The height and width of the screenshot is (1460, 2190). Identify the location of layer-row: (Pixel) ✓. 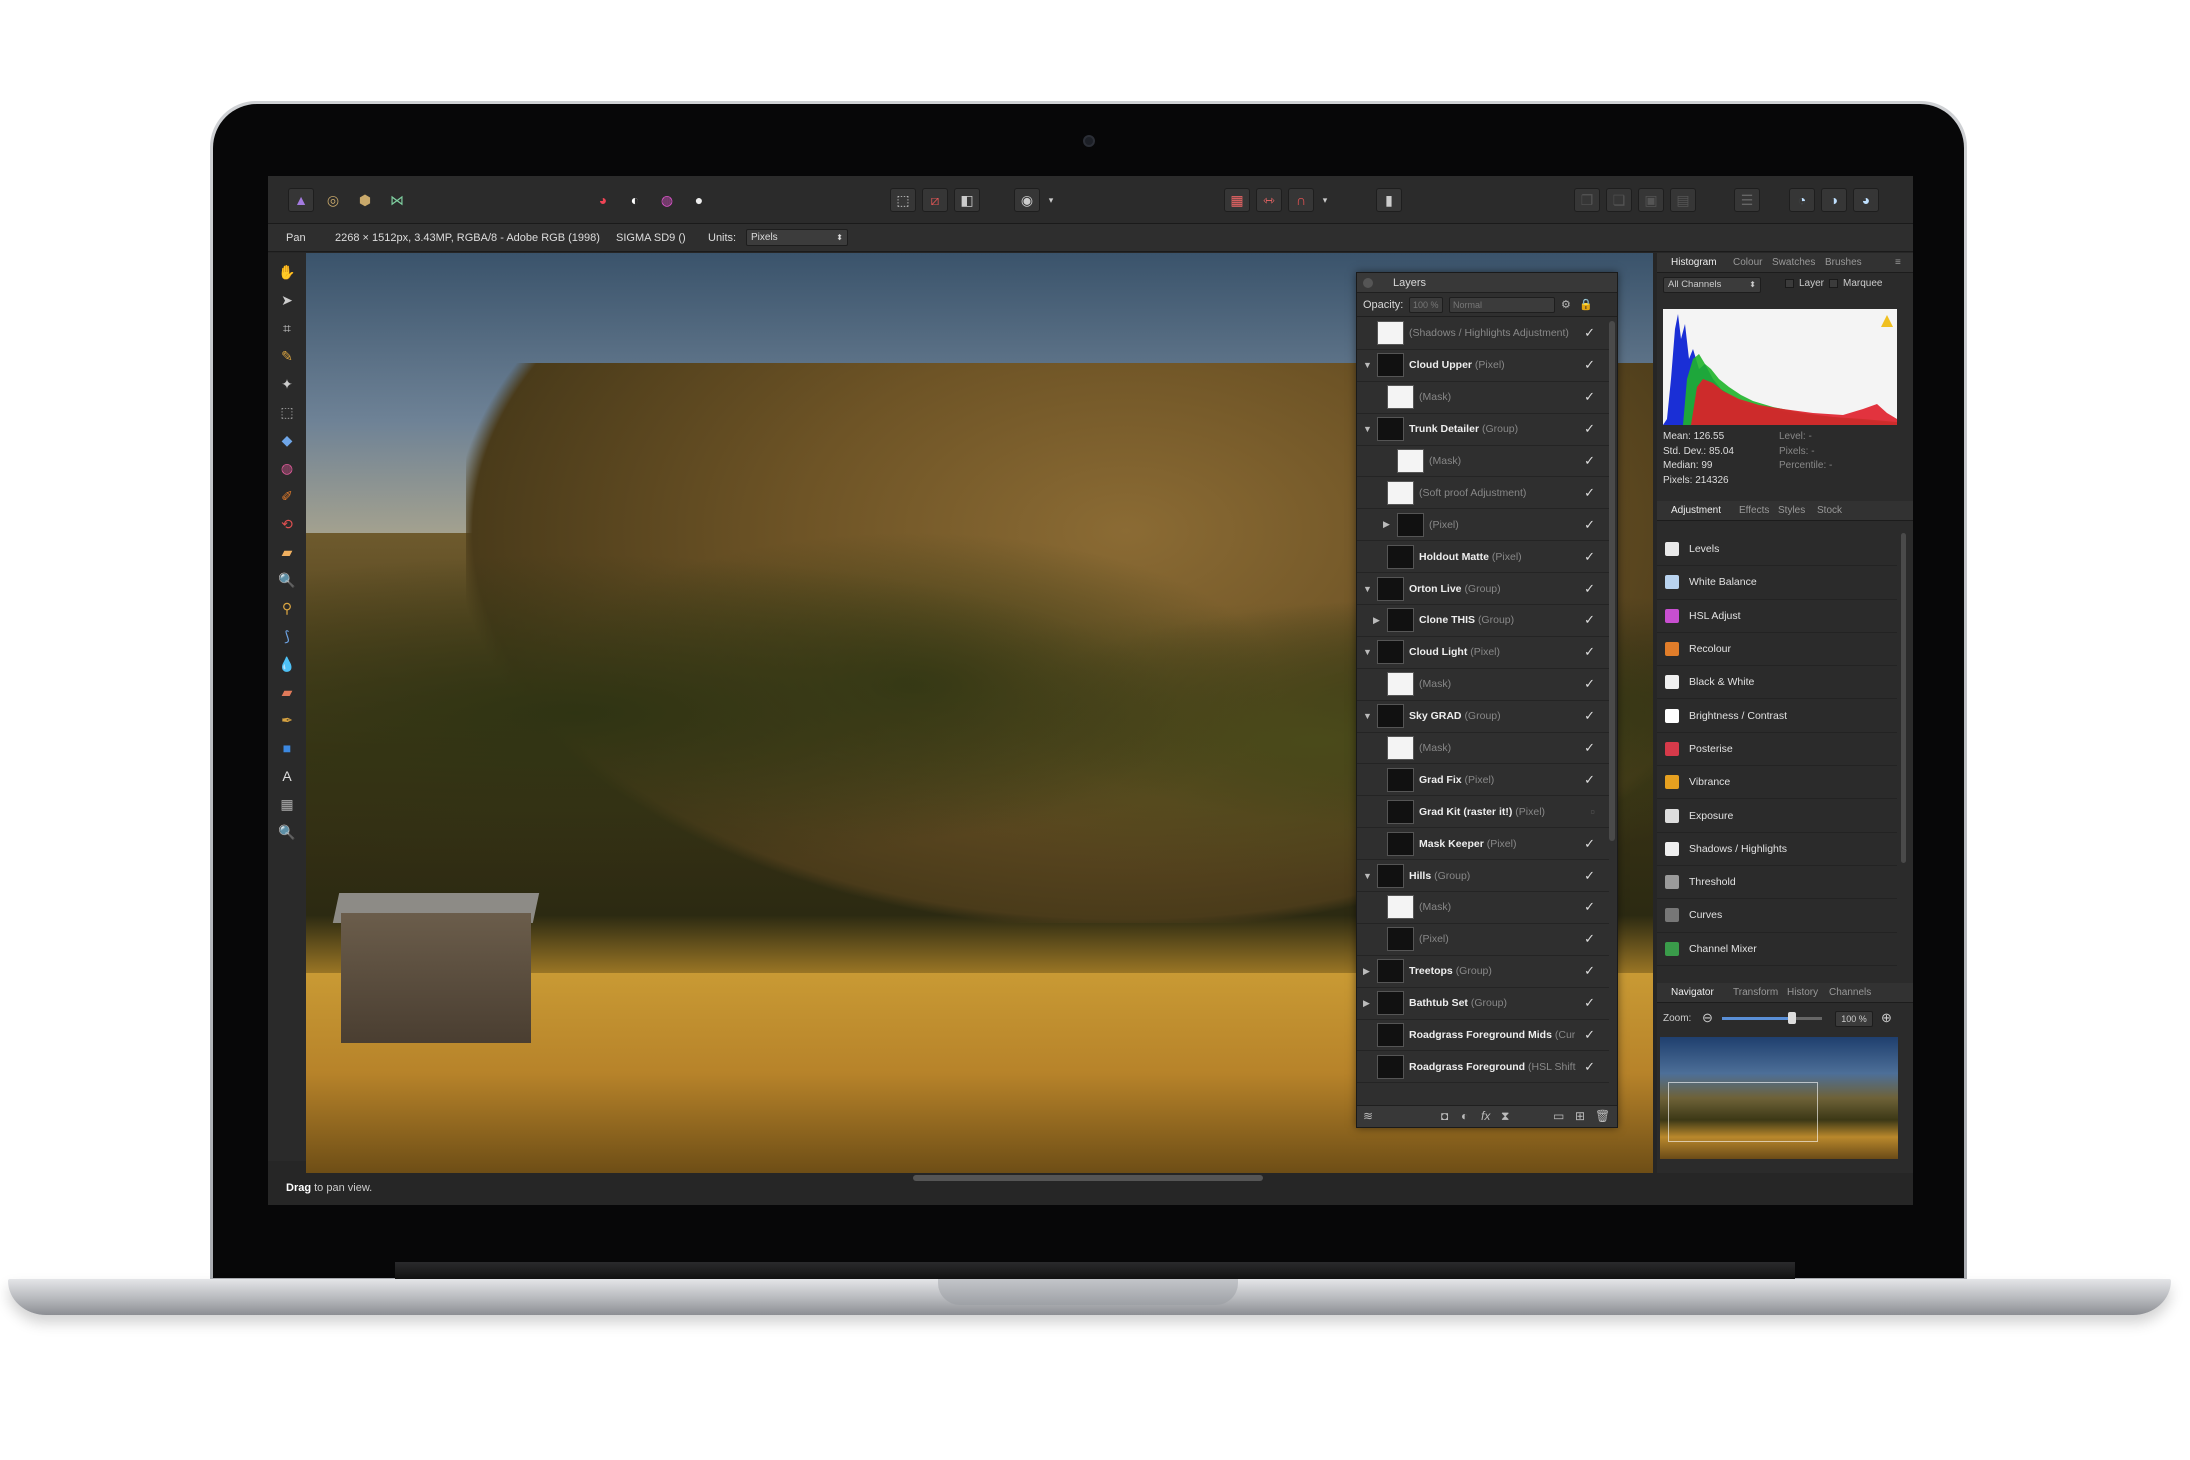
(1483, 940).